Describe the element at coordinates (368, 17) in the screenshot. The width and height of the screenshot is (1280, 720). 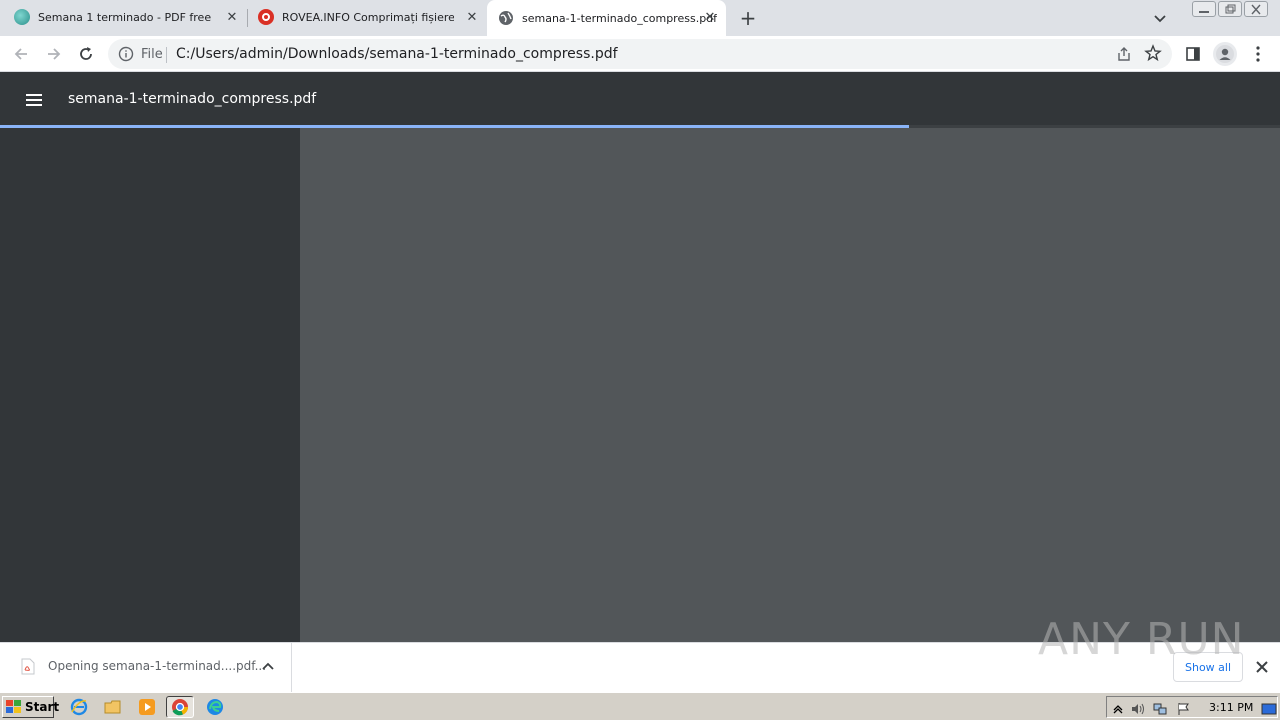
I see `tab-title: ROVEA.INFO Comprimați fișiere PDF` at that location.